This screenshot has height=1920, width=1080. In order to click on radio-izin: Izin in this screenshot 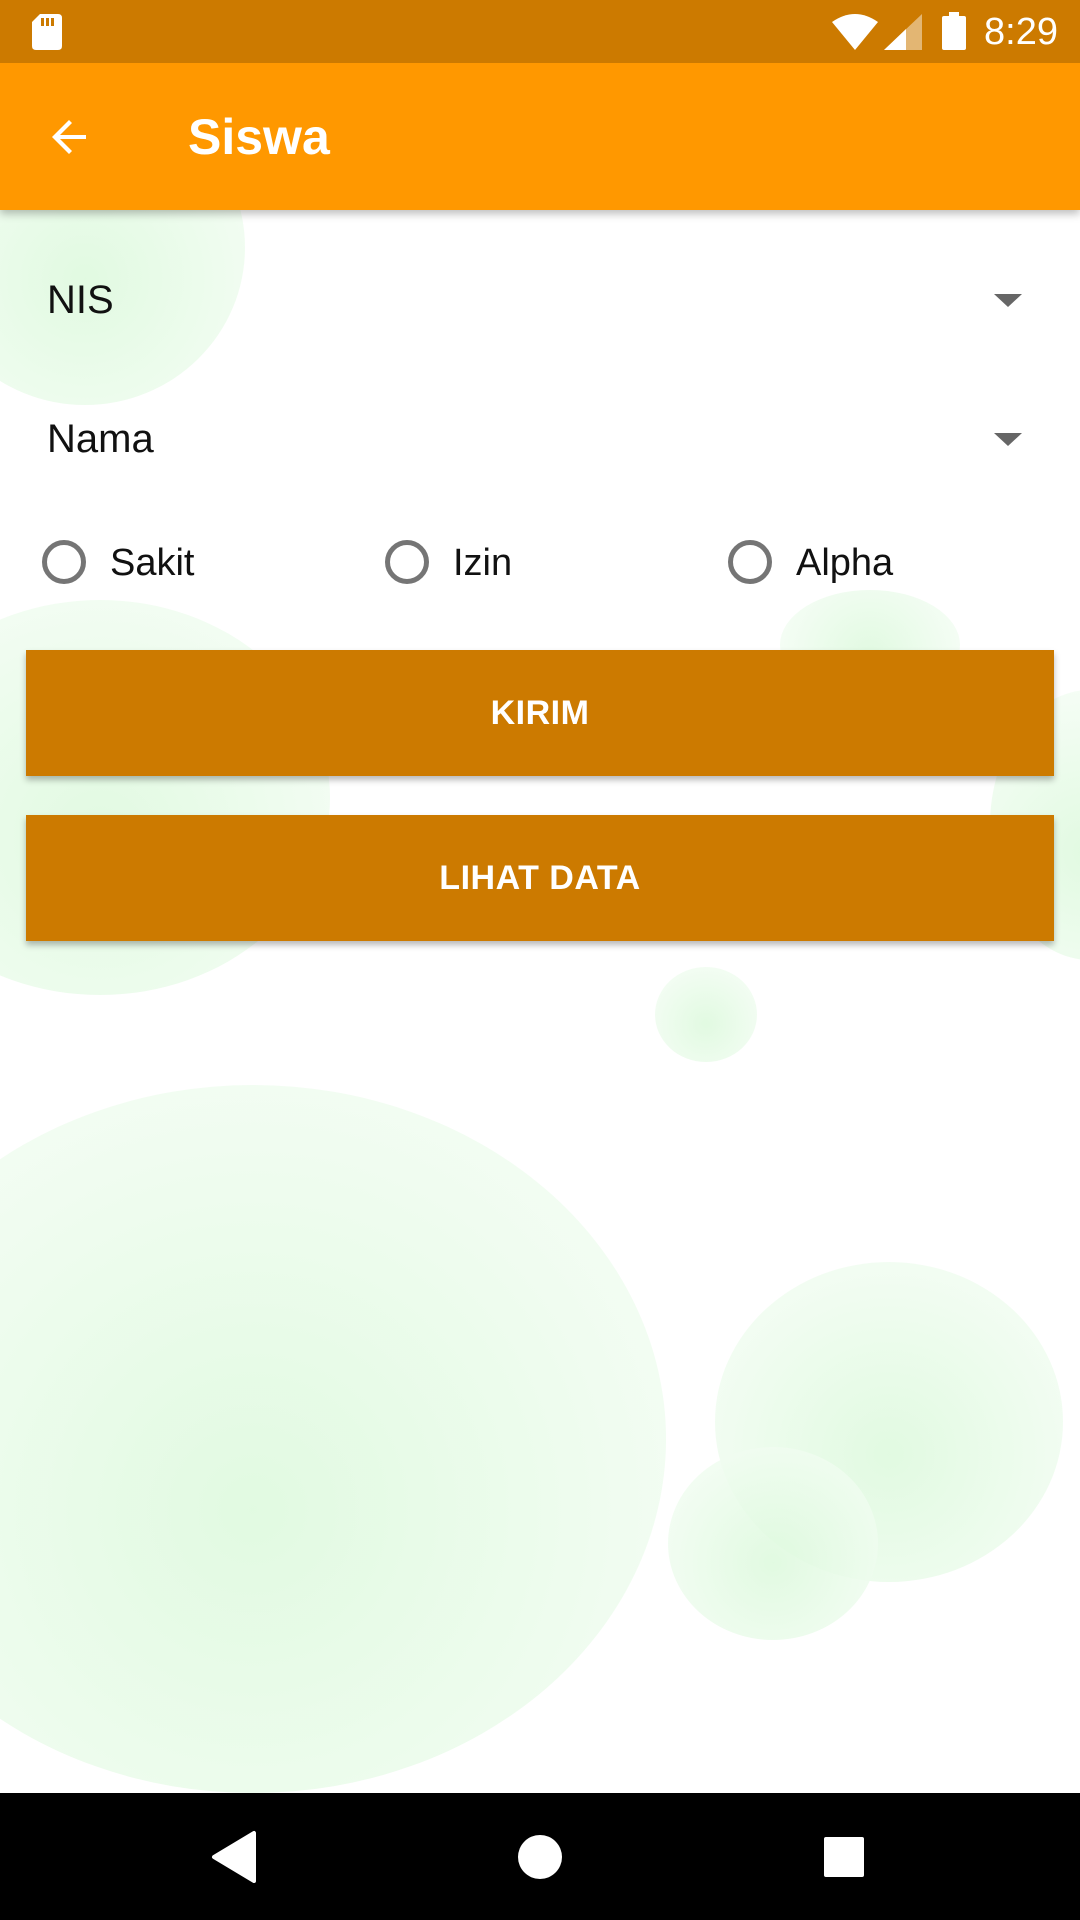, I will do `click(535, 564)`.